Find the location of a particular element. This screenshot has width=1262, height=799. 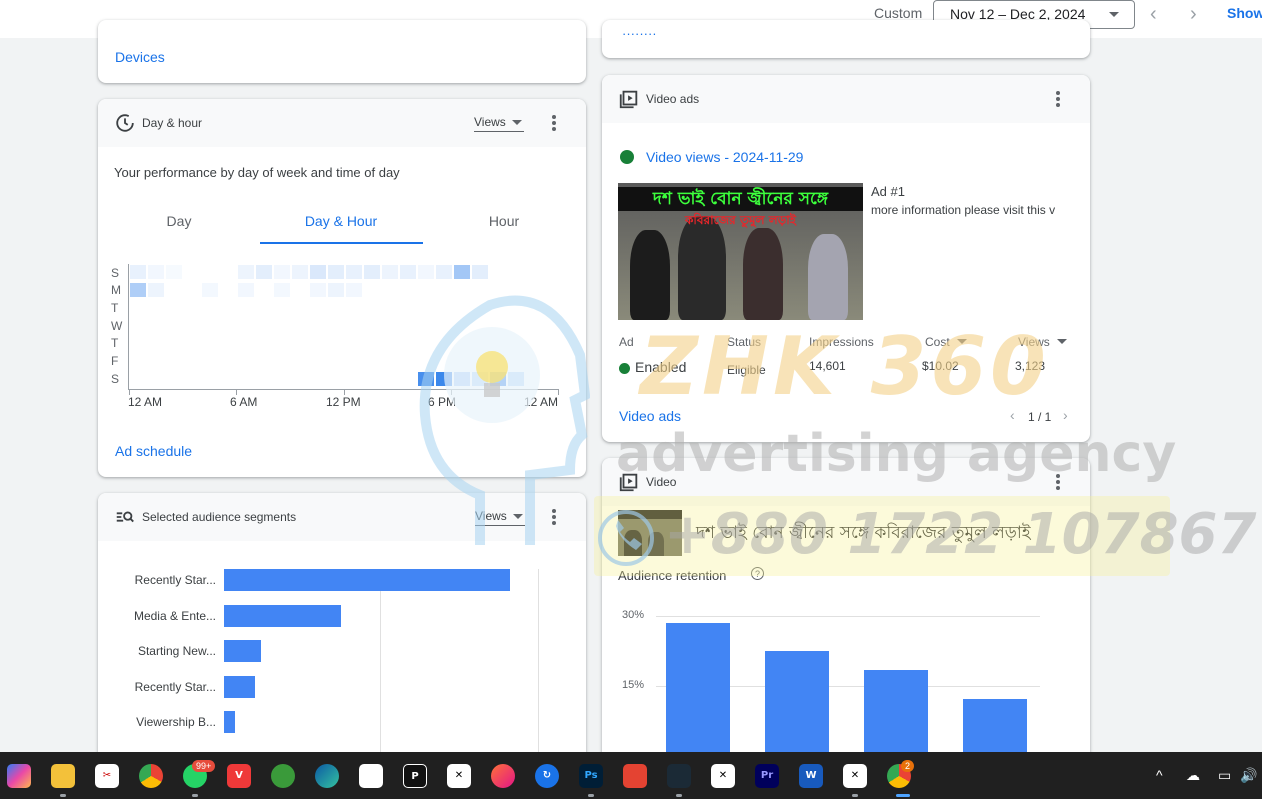

chevron-down-icon is located at coordinates (516, 122).